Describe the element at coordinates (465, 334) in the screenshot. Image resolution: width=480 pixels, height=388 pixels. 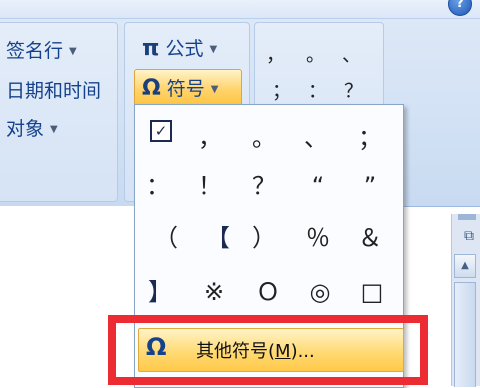
I see `scroll-thumb` at that location.